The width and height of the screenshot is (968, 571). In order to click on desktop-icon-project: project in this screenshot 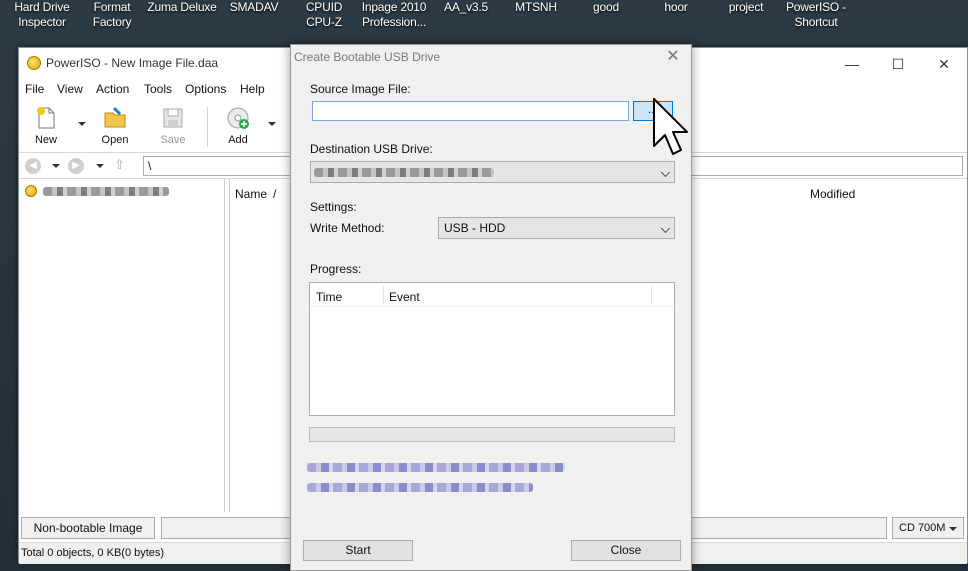, I will do `click(746, 7)`.